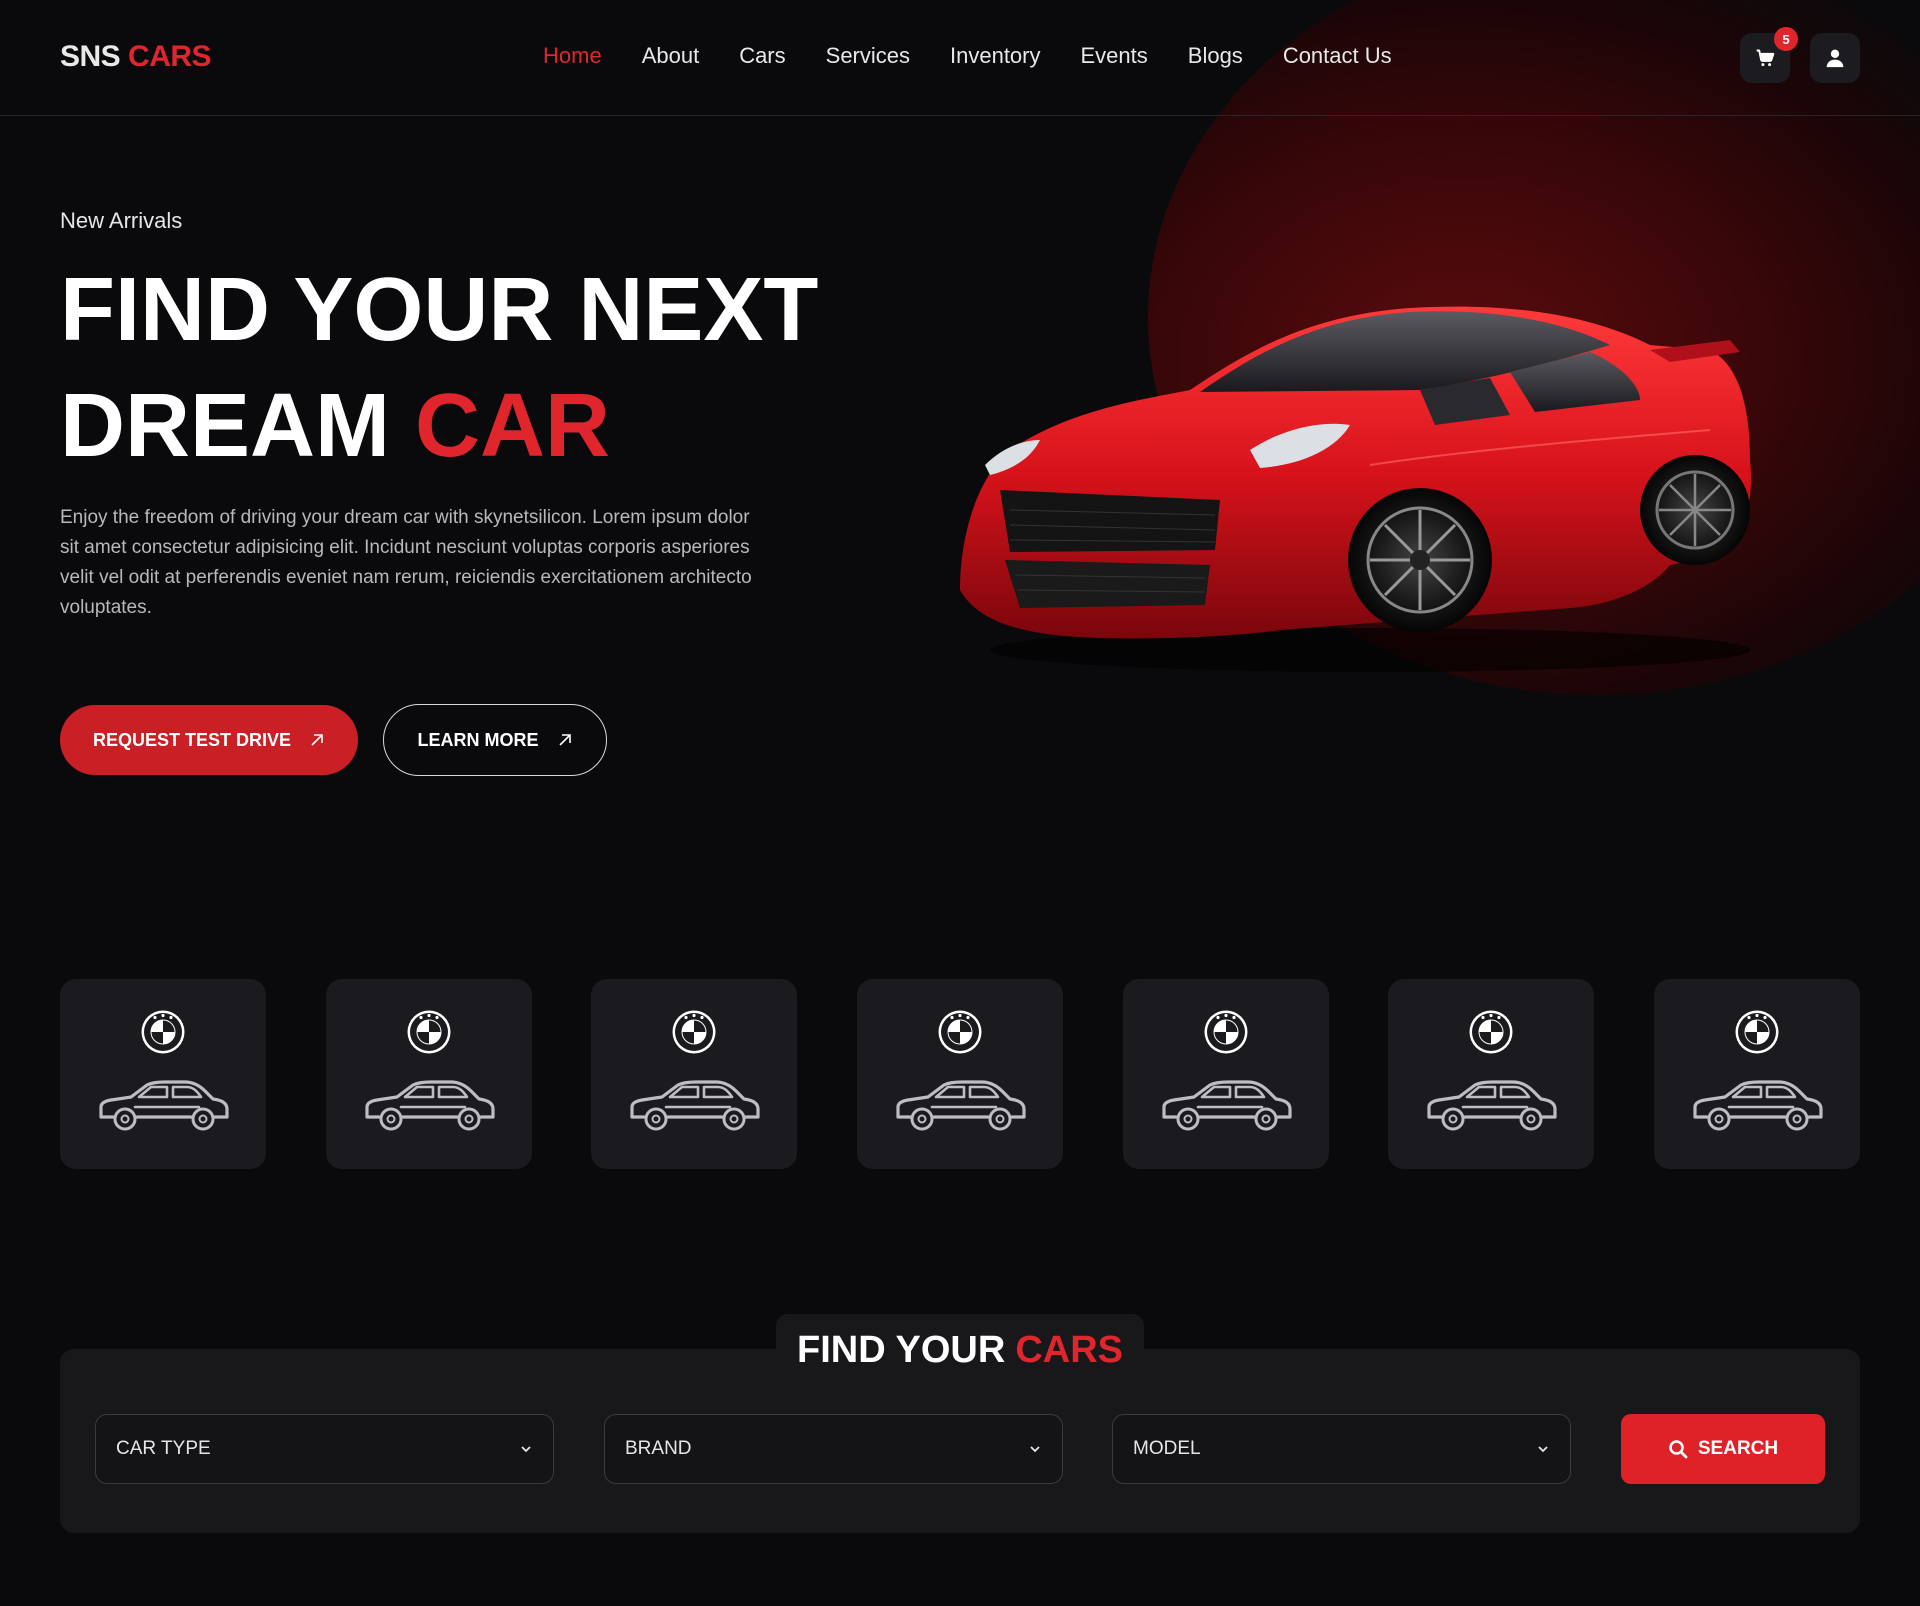 The height and width of the screenshot is (1606, 1920). I want to click on request-test-drive-button: REQUEST TEST DRIVE, so click(209, 740).